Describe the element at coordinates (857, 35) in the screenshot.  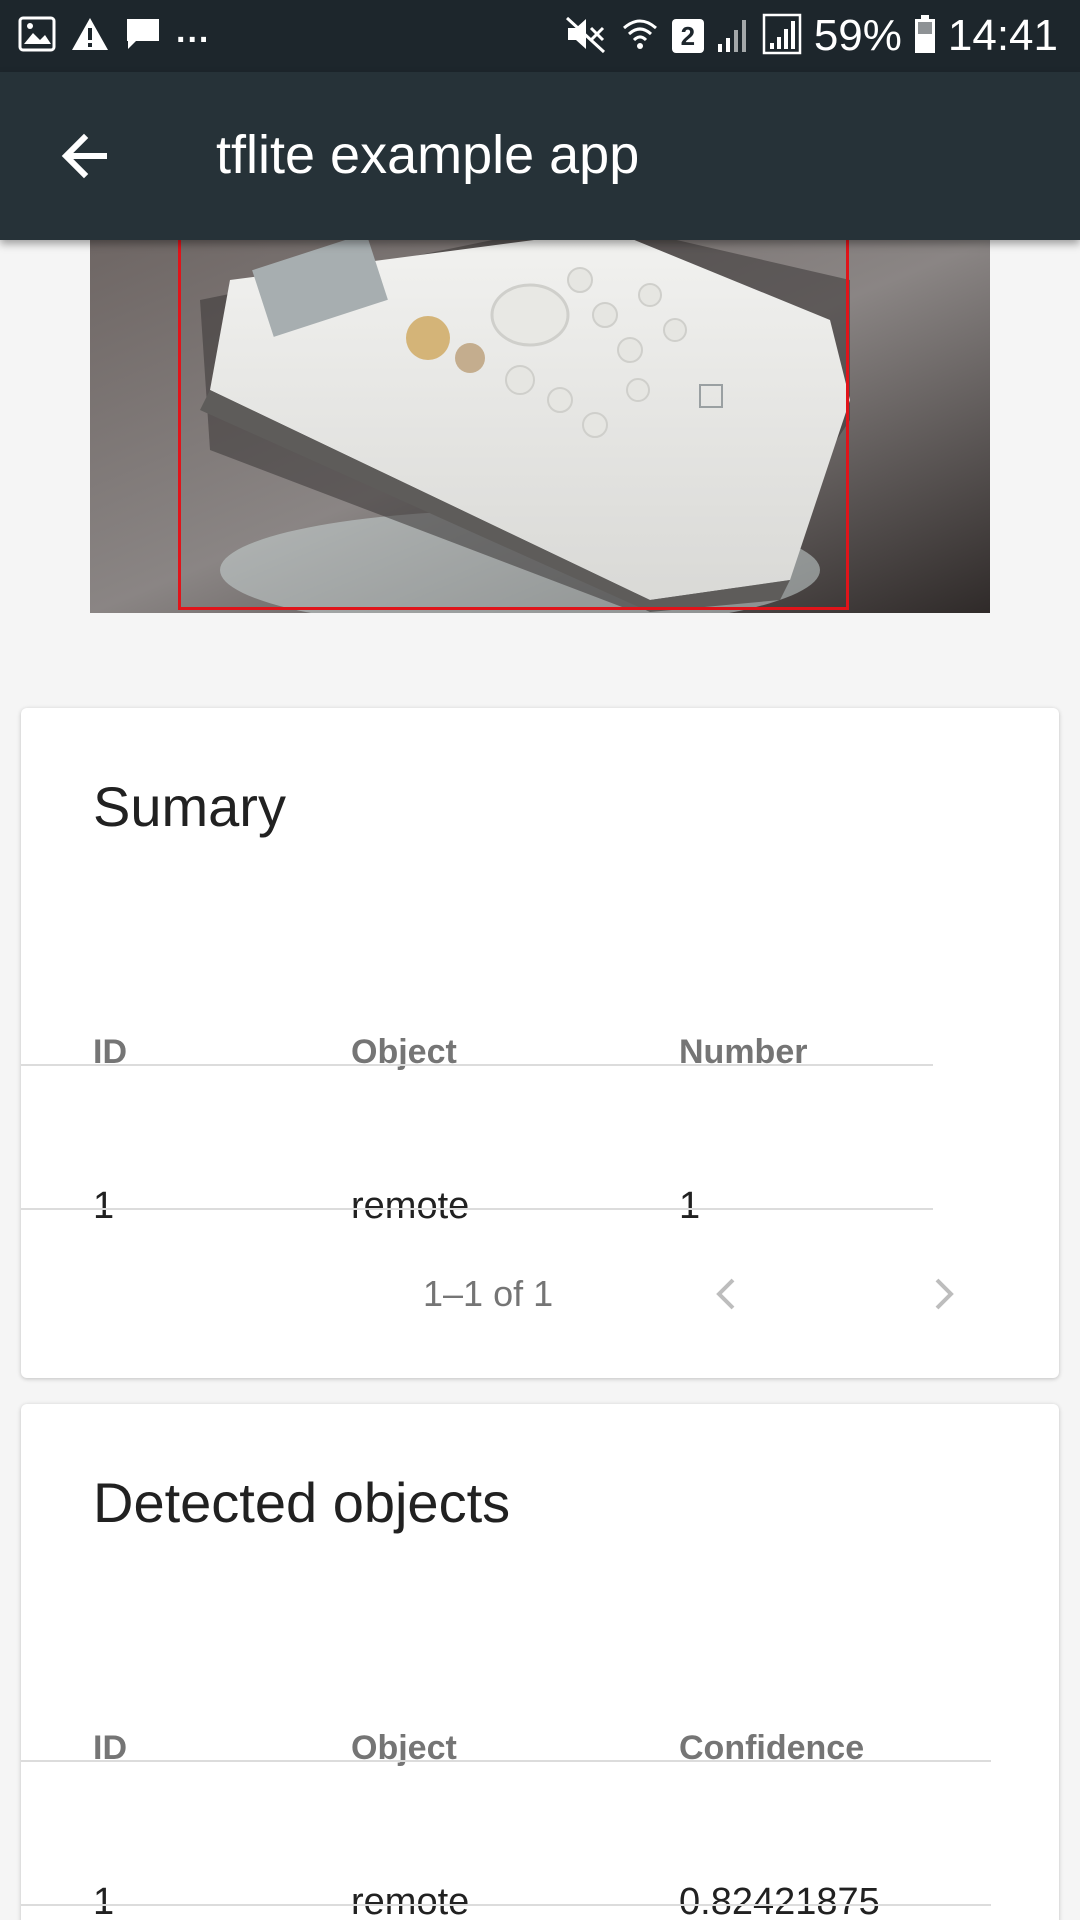
I see `battery-percent: 59%` at that location.